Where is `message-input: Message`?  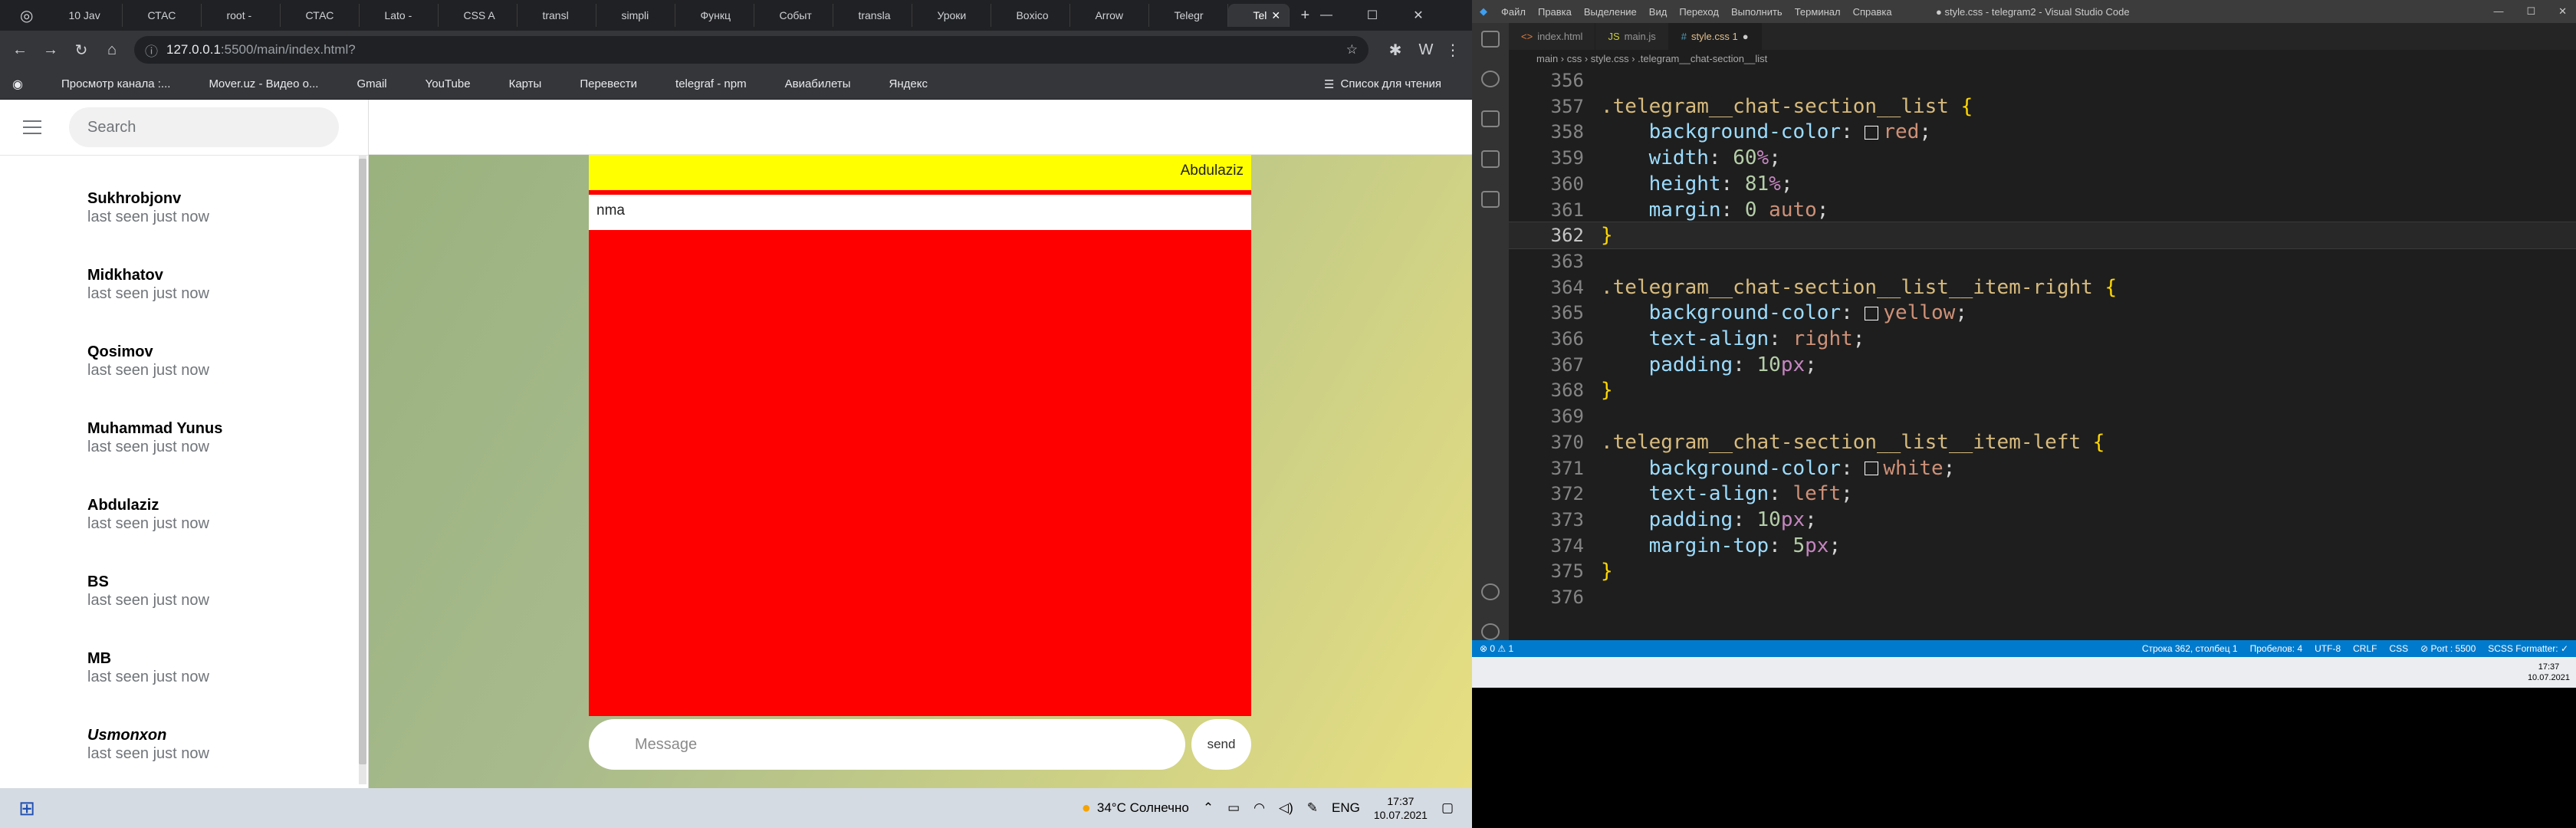 message-input: Message is located at coordinates (887, 744).